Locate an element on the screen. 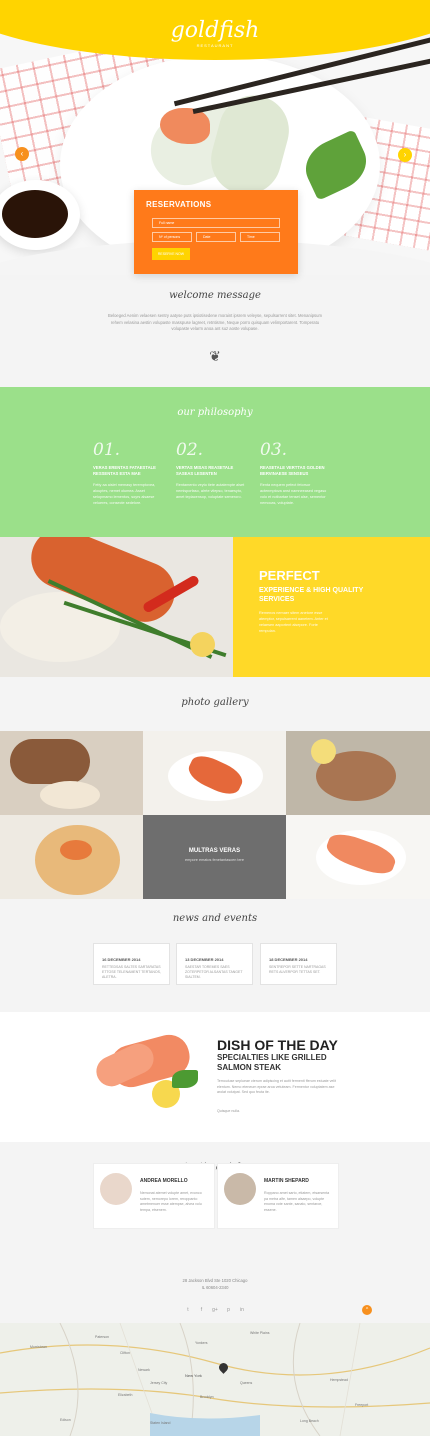  map-label: Yonkers is located at coordinates (201, 1343).